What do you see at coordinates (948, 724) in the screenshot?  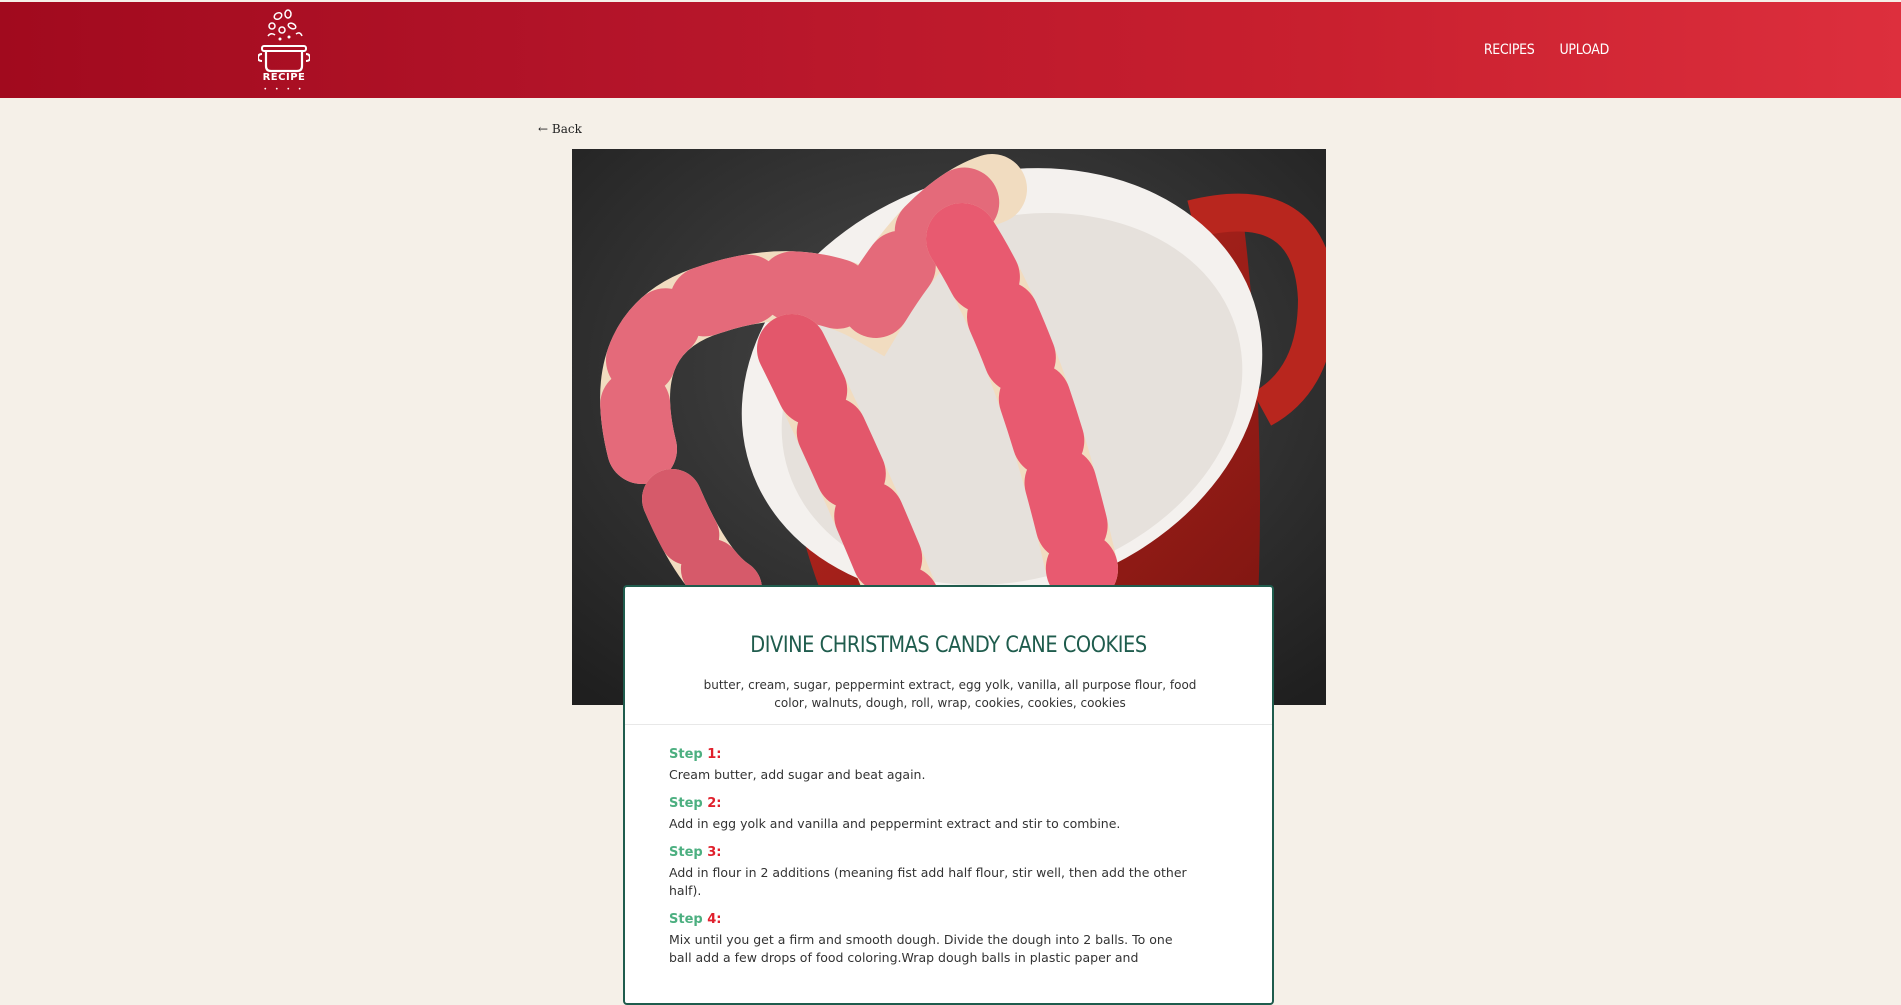 I see `card-divider` at bounding box center [948, 724].